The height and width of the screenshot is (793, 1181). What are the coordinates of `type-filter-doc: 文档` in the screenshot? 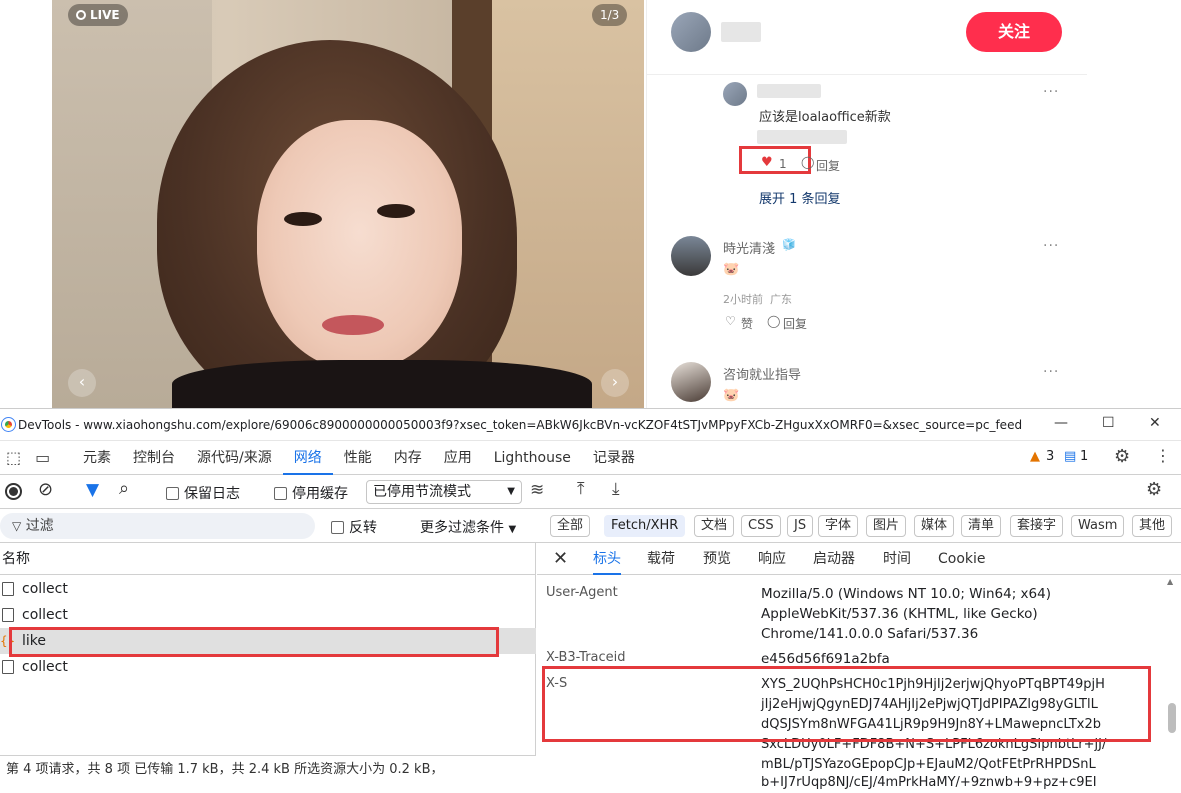 It's located at (714, 526).